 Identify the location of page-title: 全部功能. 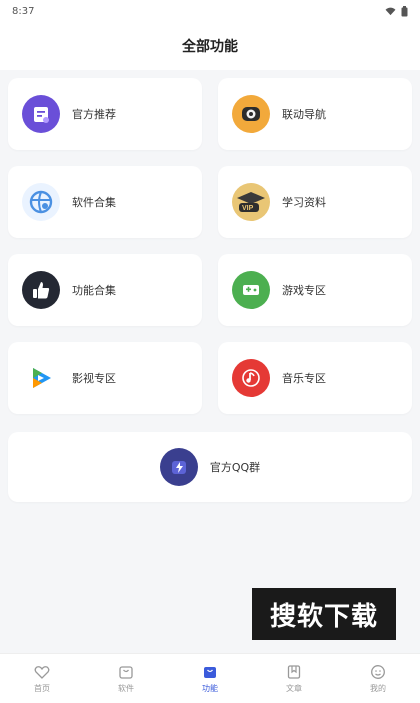
(210, 47).